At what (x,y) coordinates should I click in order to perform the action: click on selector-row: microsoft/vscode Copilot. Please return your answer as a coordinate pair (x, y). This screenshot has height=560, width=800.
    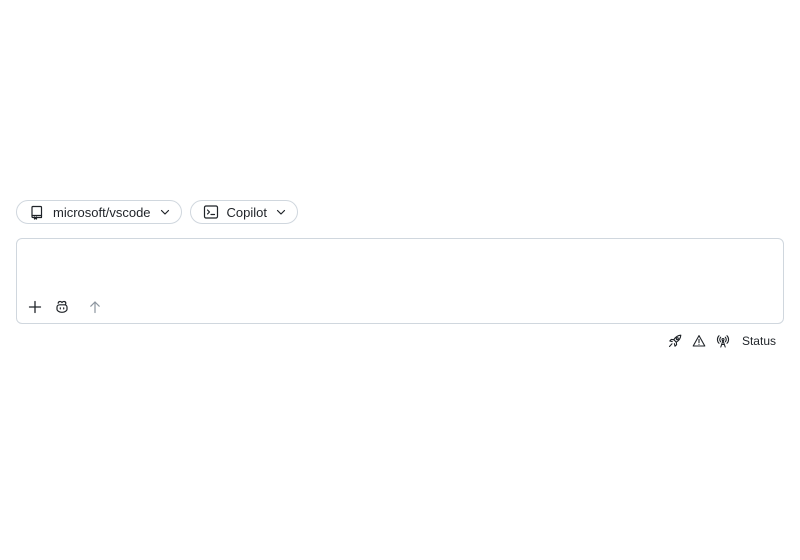
    Looking at the image, I should click on (157, 212).